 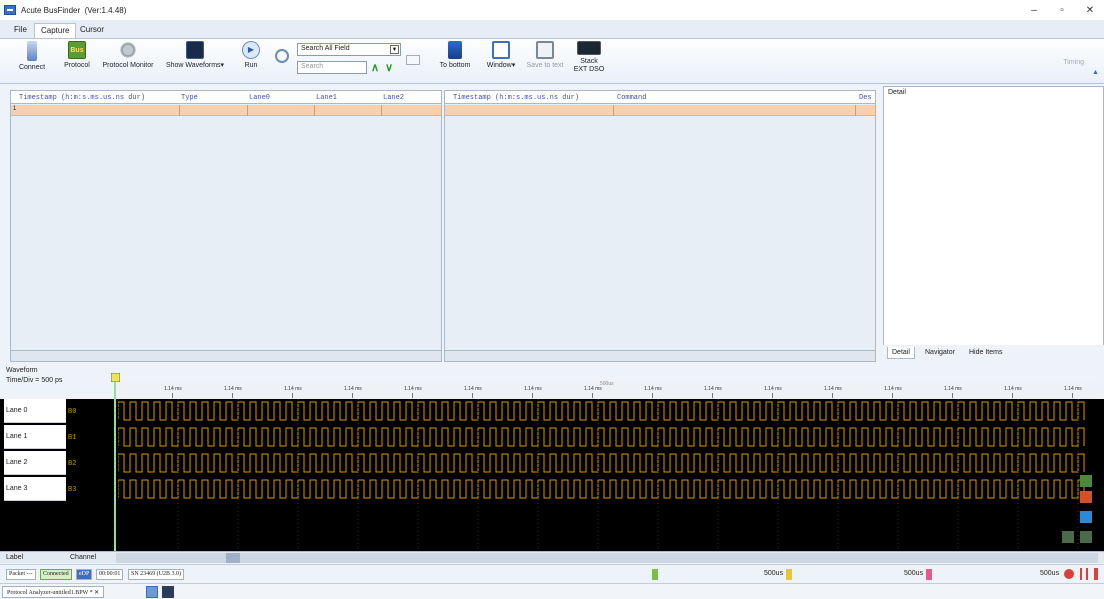 I want to click on connect-button: Connect, so click(x=32, y=56).